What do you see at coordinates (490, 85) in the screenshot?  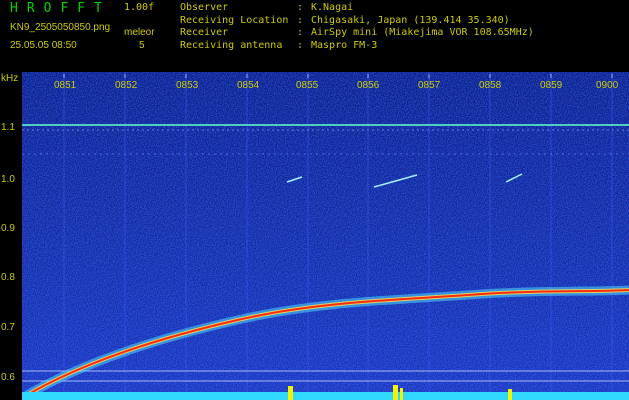 I see `x-tick-label: 0858` at bounding box center [490, 85].